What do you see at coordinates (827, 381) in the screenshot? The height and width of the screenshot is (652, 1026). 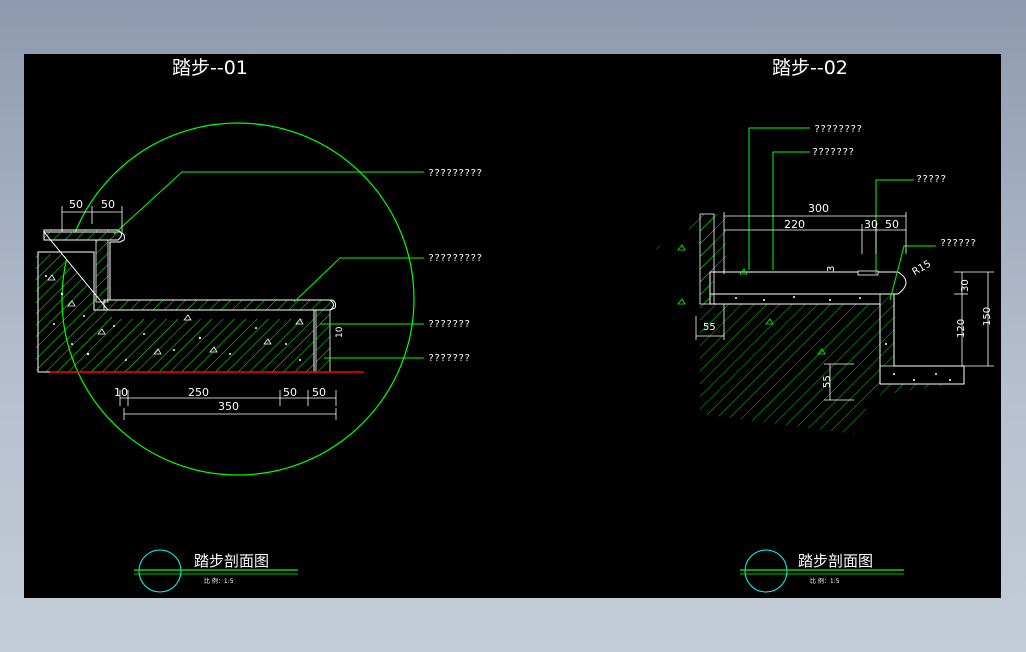 I see `detail2-dim-55-low: 55` at bounding box center [827, 381].